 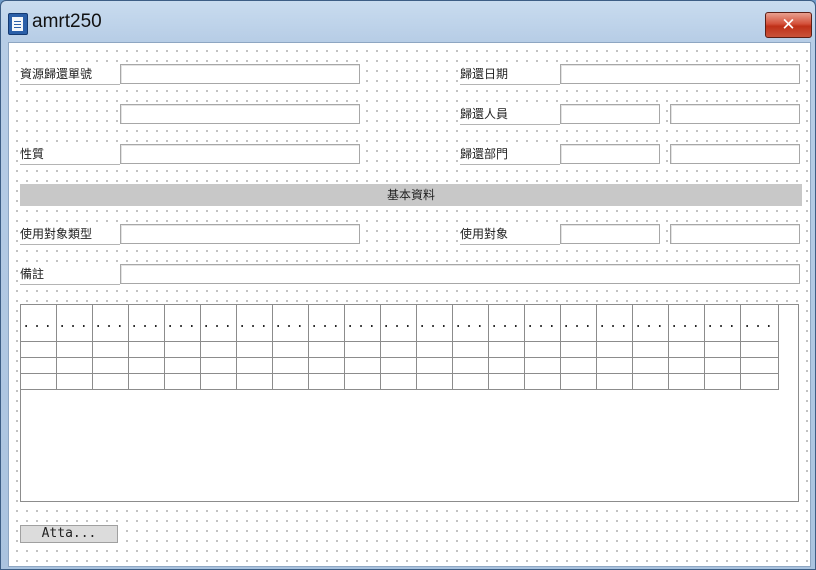 What do you see at coordinates (240, 114) in the screenshot?
I see `return-no-desc-field` at bounding box center [240, 114].